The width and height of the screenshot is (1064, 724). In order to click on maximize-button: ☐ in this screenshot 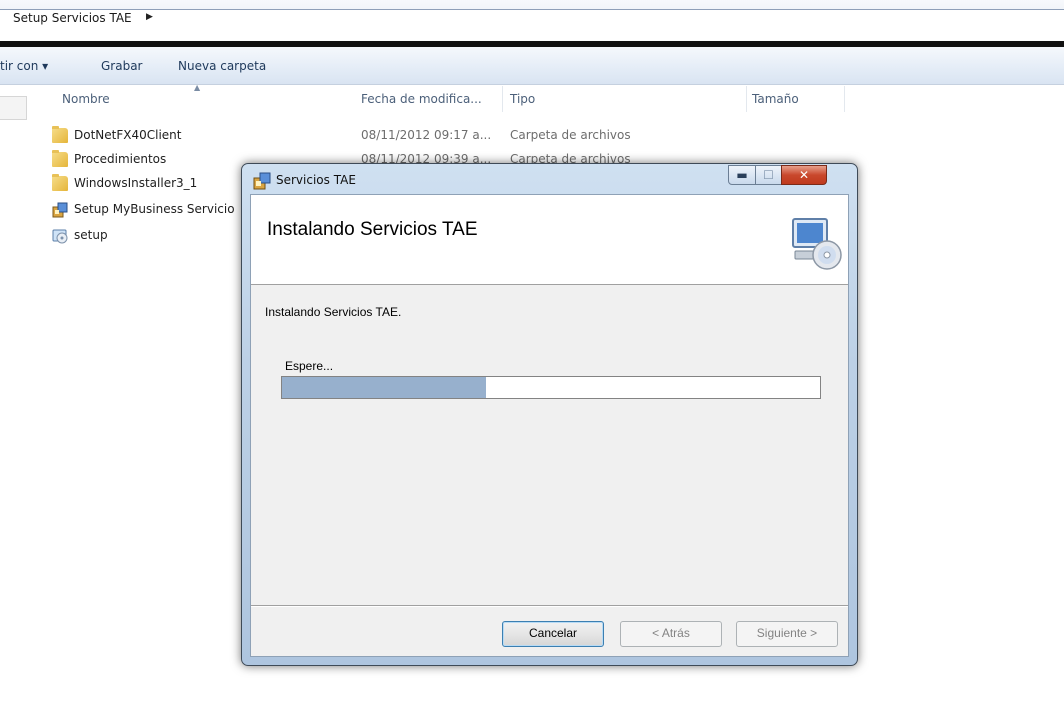, I will do `click(768, 175)`.